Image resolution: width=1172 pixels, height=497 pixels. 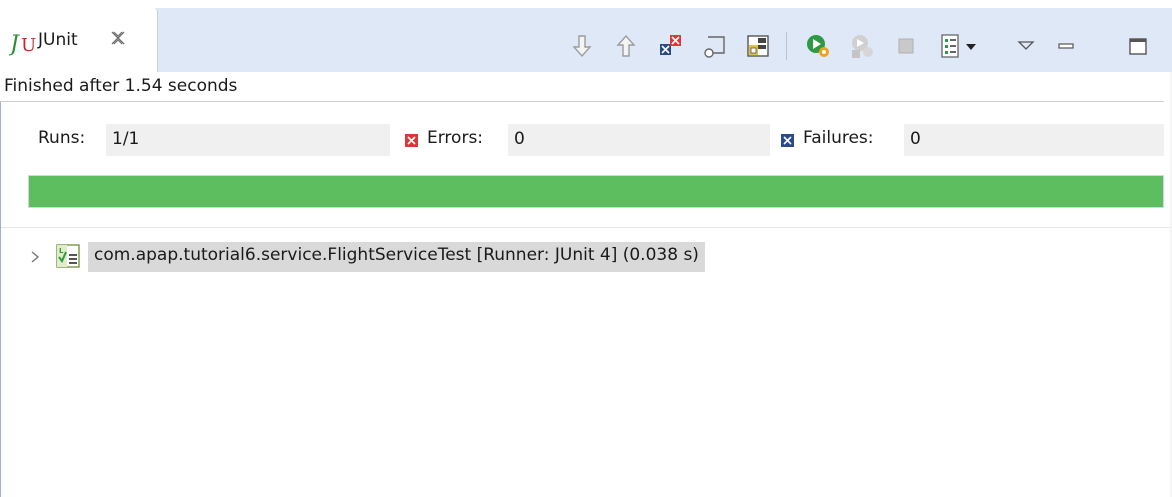 I want to click on show-failures-only-icon, so click(x=670, y=46).